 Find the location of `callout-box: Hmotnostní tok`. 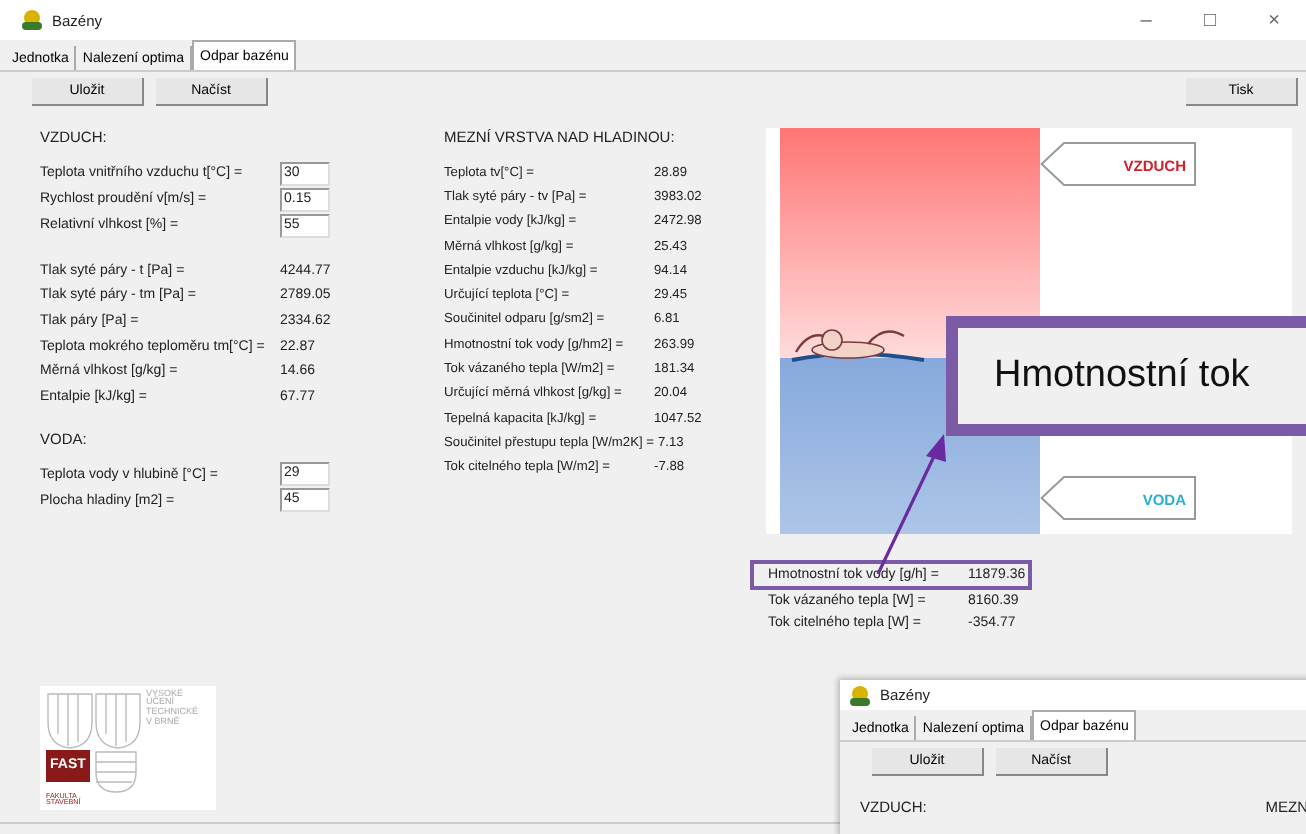

callout-box: Hmotnostní tok is located at coordinates (1126, 376).